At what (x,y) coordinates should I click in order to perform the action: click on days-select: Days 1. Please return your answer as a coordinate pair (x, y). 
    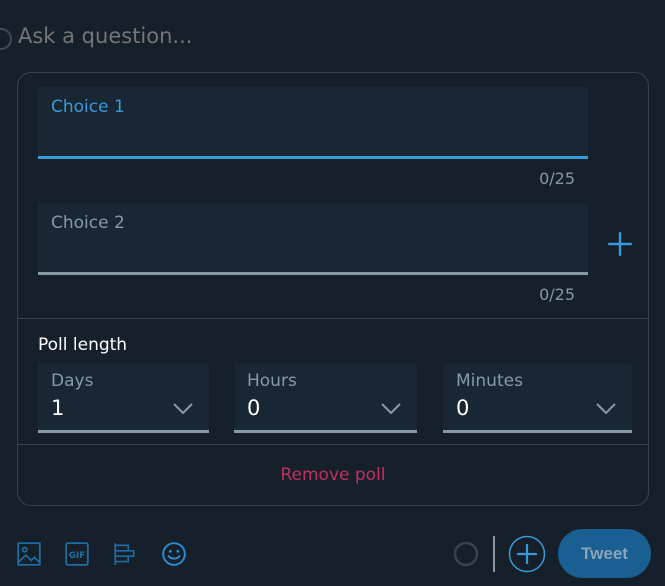
    Looking at the image, I should click on (123, 398).